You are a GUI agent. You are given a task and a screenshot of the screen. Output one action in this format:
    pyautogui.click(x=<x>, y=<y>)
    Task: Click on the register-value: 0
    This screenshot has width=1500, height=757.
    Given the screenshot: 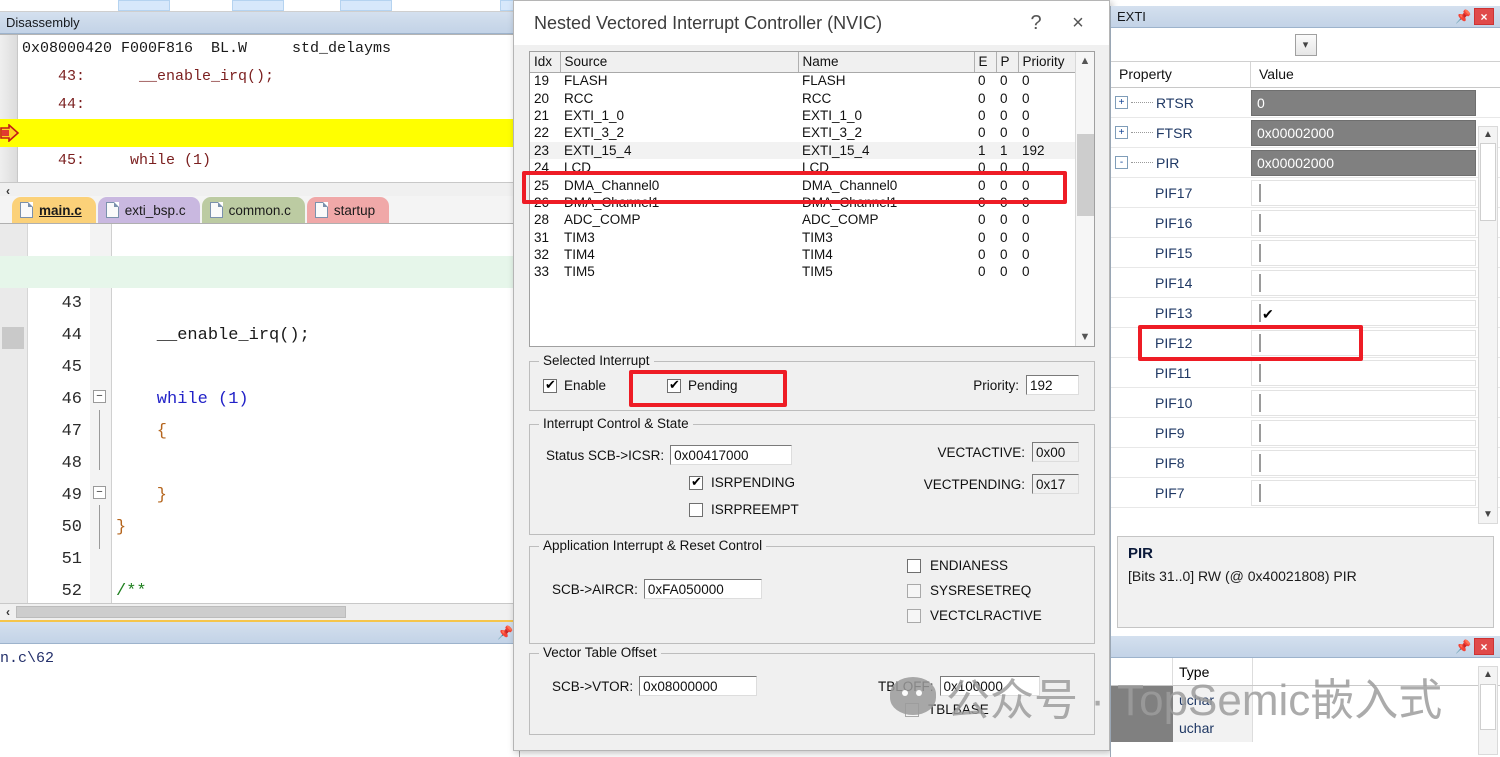 What is the action you would take?
    pyautogui.click(x=1363, y=102)
    